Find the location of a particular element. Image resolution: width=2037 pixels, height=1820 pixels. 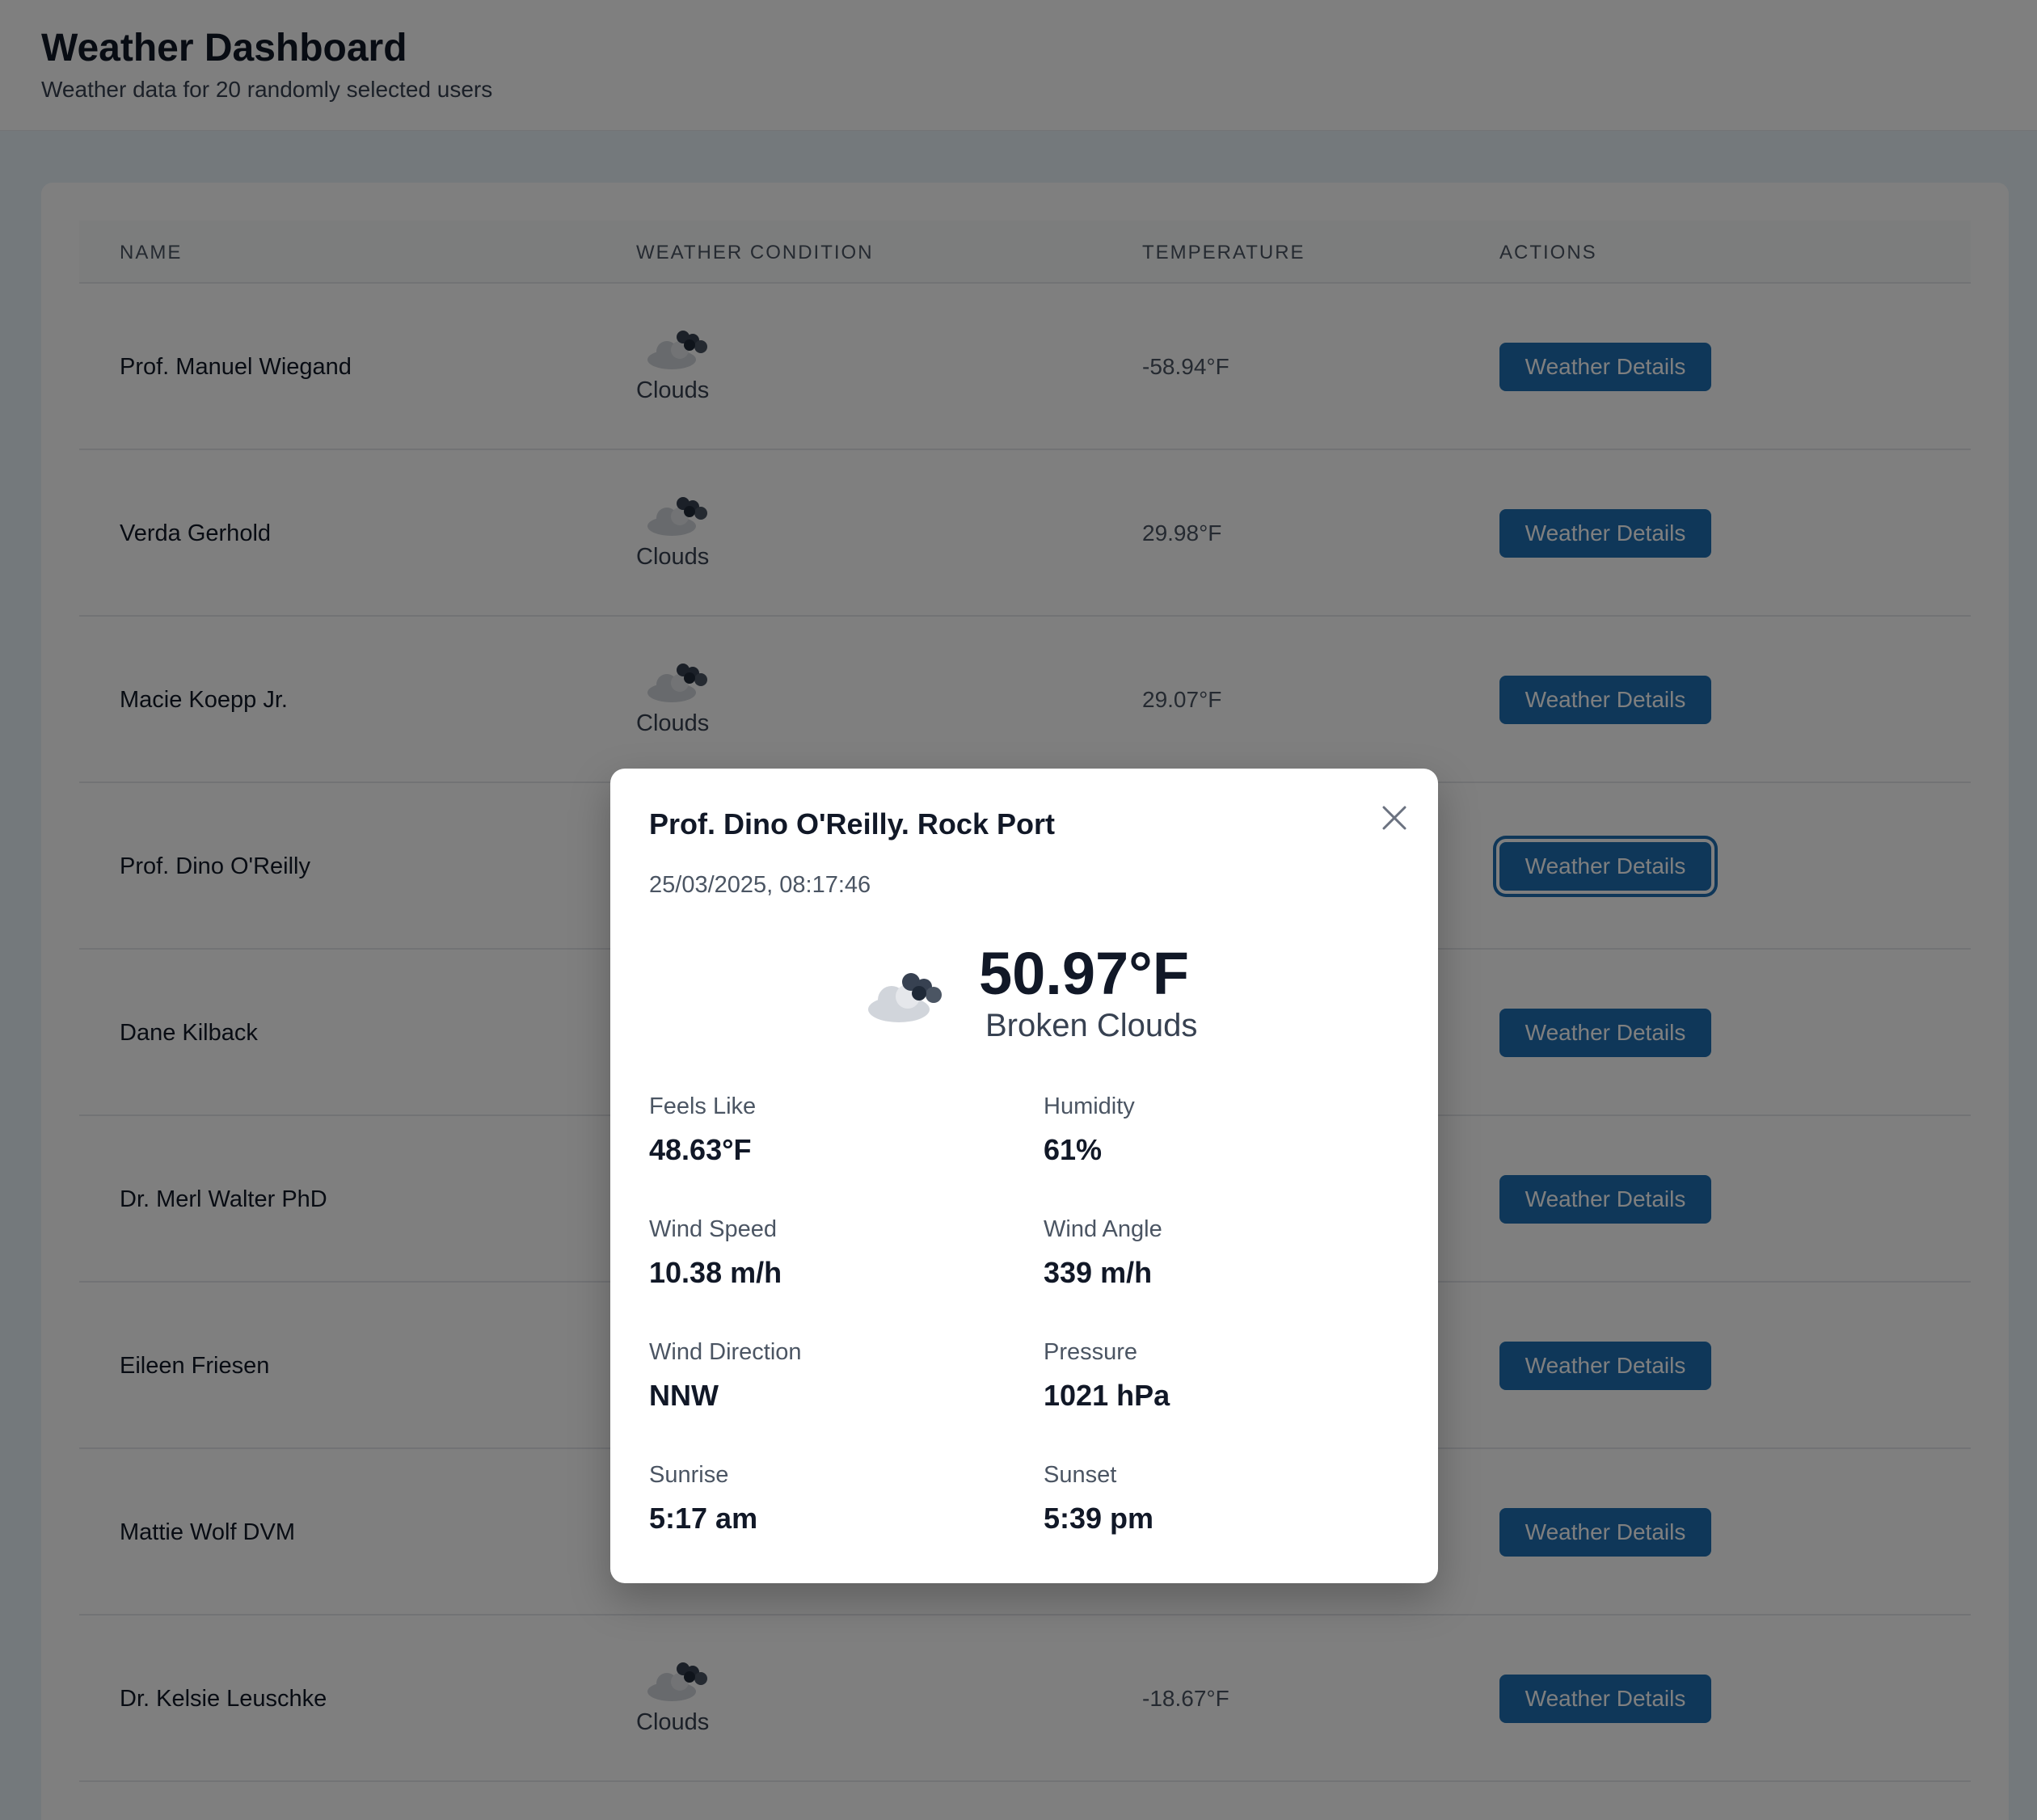

modal-description: Broken Clouds is located at coordinates (1091, 1025).